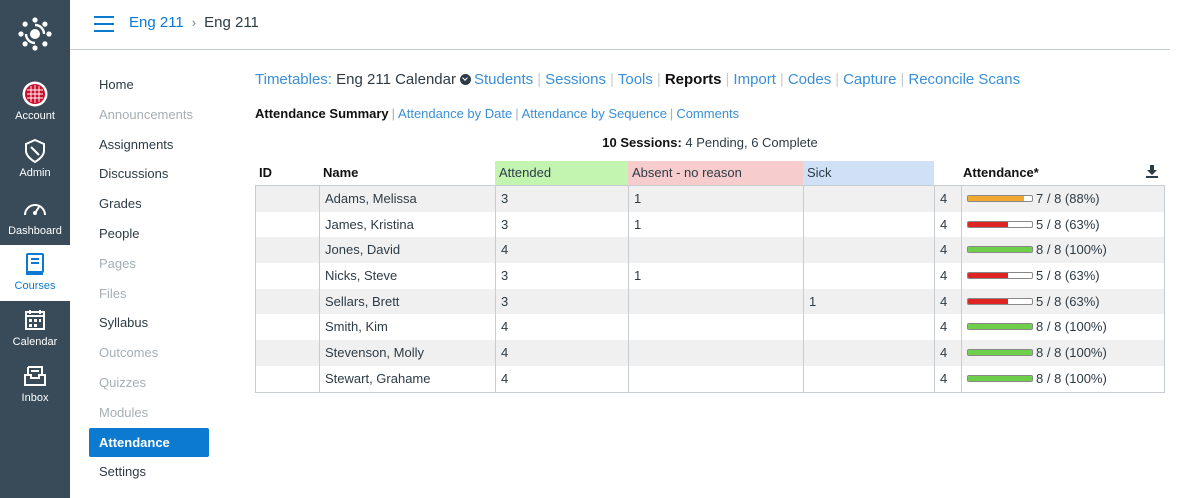 This screenshot has width=1179, height=498. Describe the element at coordinates (715, 173) in the screenshot. I see `col-absent-no-reason: Absent - no reason` at that location.